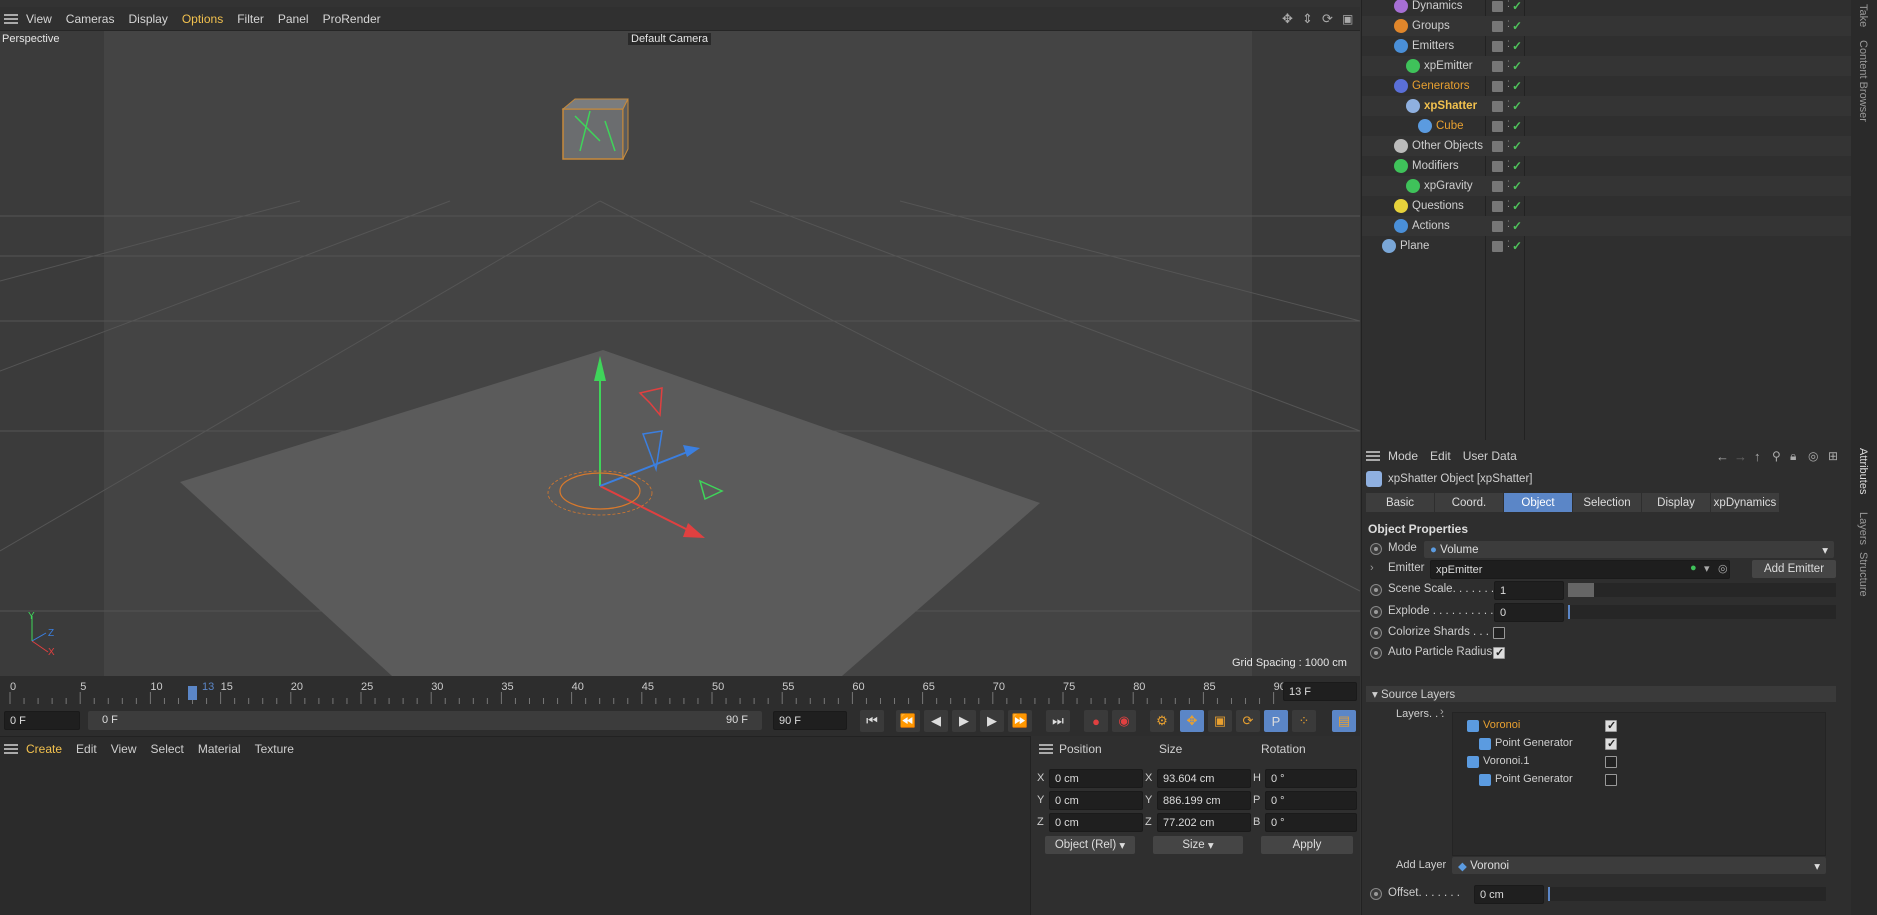 This screenshot has width=1877, height=915. What do you see at coordinates (293, 19) in the screenshot?
I see `menu-panel: Panel` at bounding box center [293, 19].